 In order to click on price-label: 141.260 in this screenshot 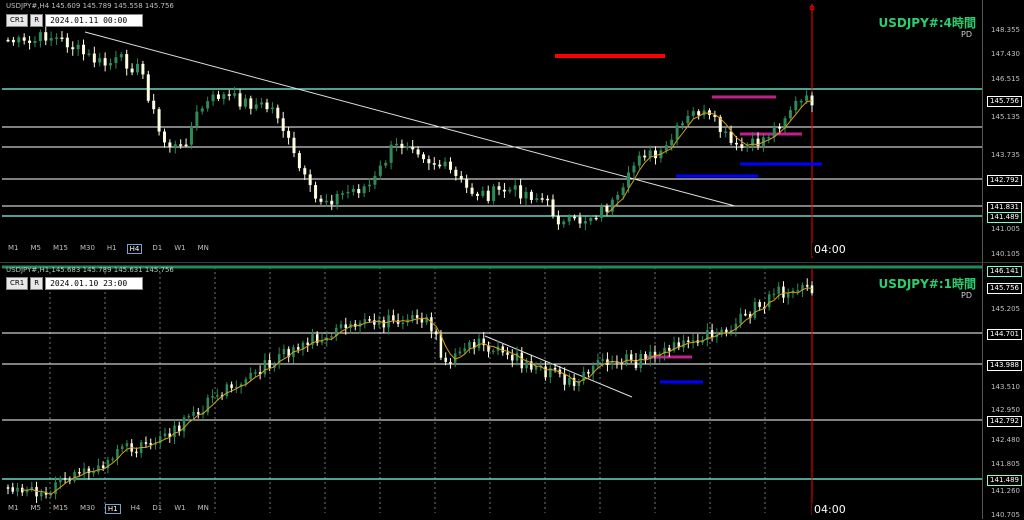, I will do `click(1005, 491)`.